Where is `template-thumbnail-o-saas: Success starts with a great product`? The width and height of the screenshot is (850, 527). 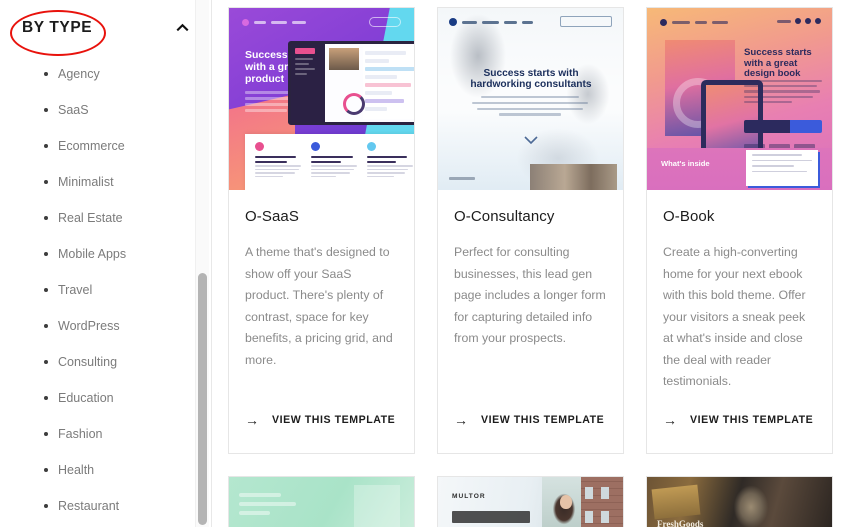 template-thumbnail-o-saas: Success starts with a great product is located at coordinates (321, 99).